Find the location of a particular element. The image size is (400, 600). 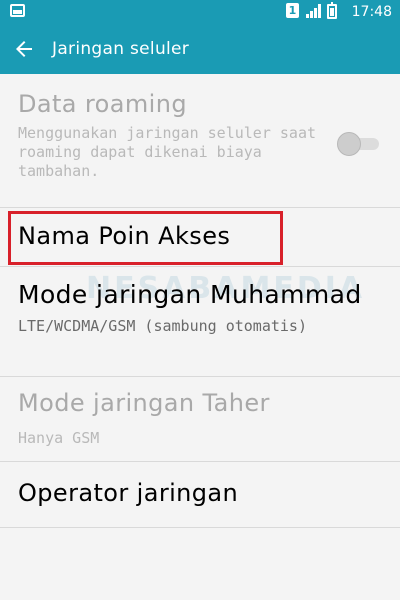

setting-title: Mode jaringan Taher is located at coordinates (144, 403).